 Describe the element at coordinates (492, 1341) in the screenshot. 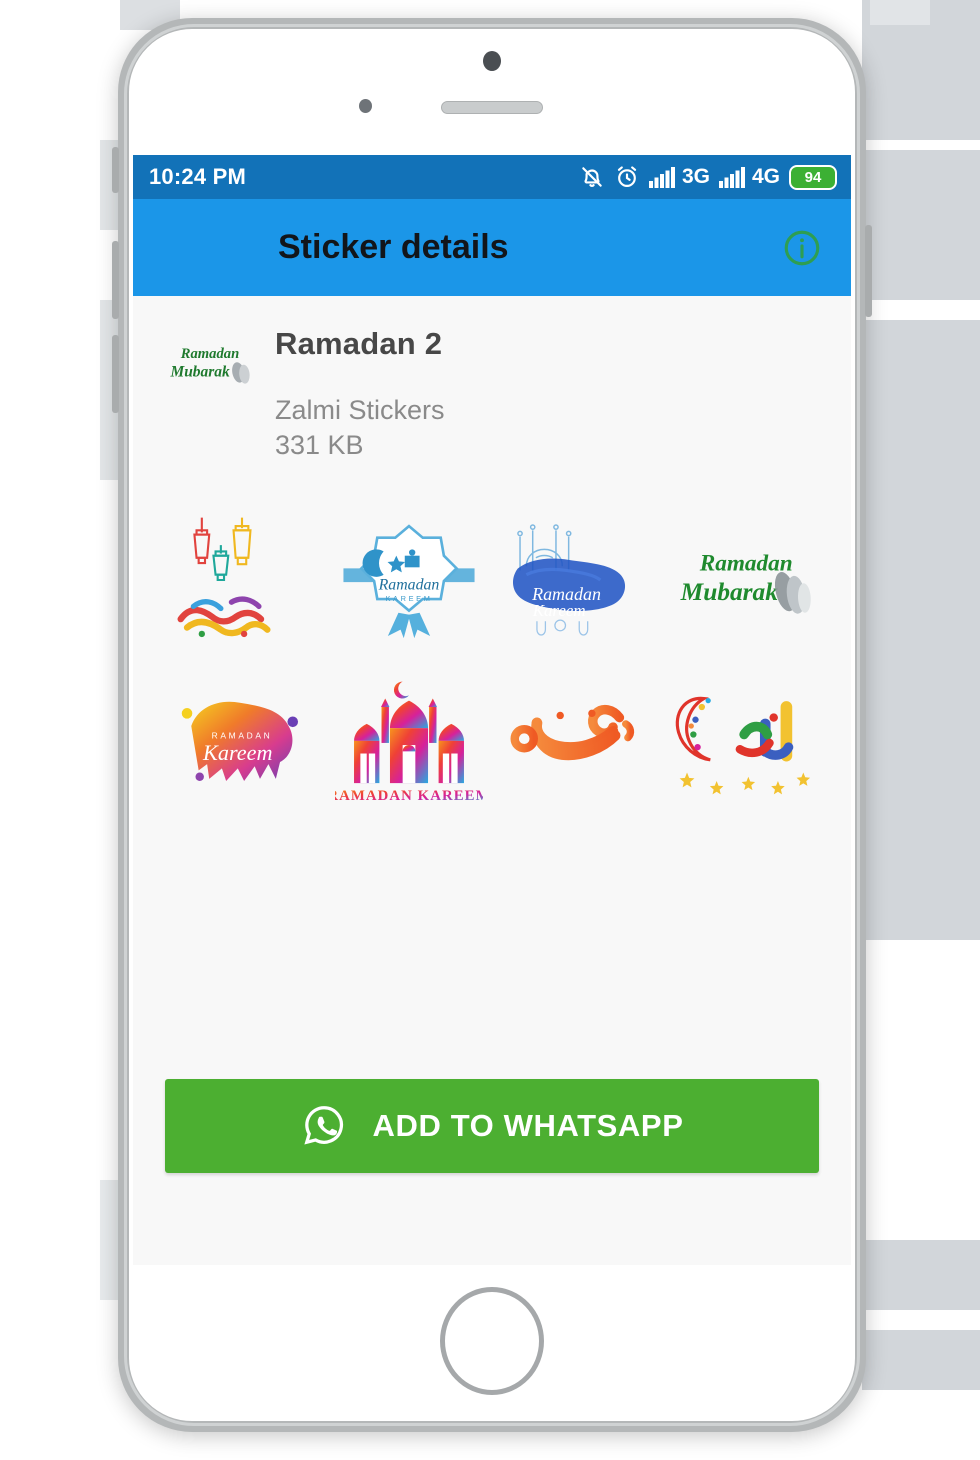

I see `home-button` at that location.